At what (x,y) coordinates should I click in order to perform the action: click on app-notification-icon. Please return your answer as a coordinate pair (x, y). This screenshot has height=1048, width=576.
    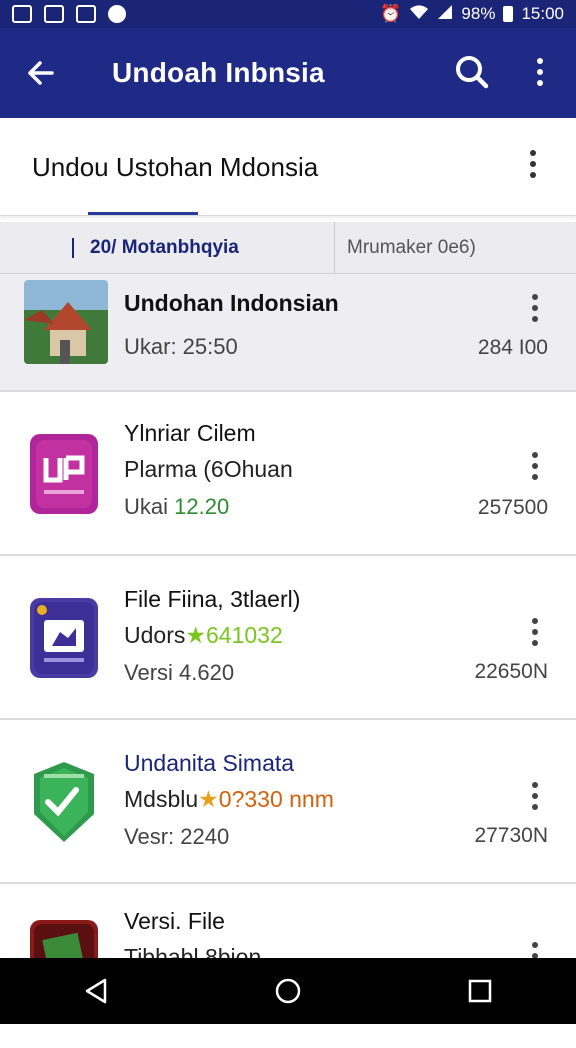
    Looking at the image, I should click on (117, 14).